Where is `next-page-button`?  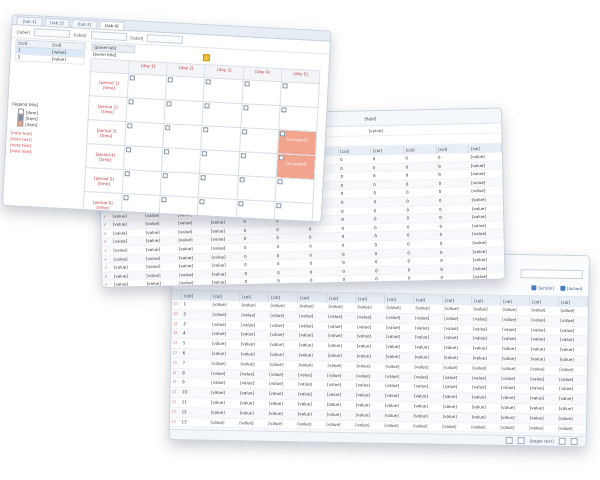 next-page-button is located at coordinates (562, 441).